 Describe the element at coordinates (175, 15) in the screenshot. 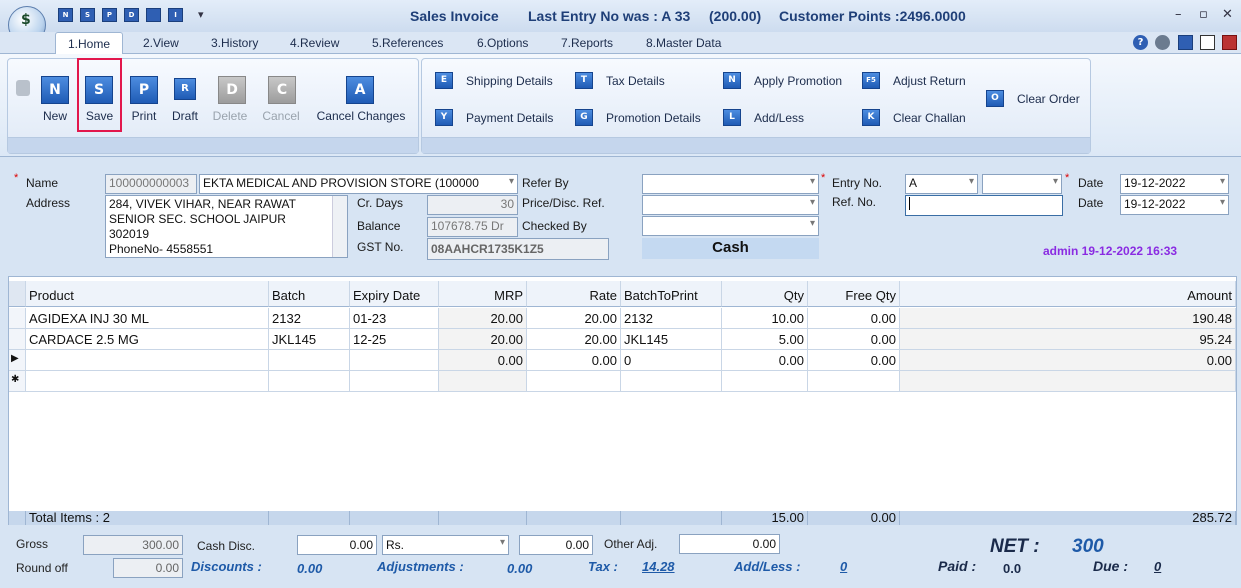

I see `qa-info-icon: I` at that location.